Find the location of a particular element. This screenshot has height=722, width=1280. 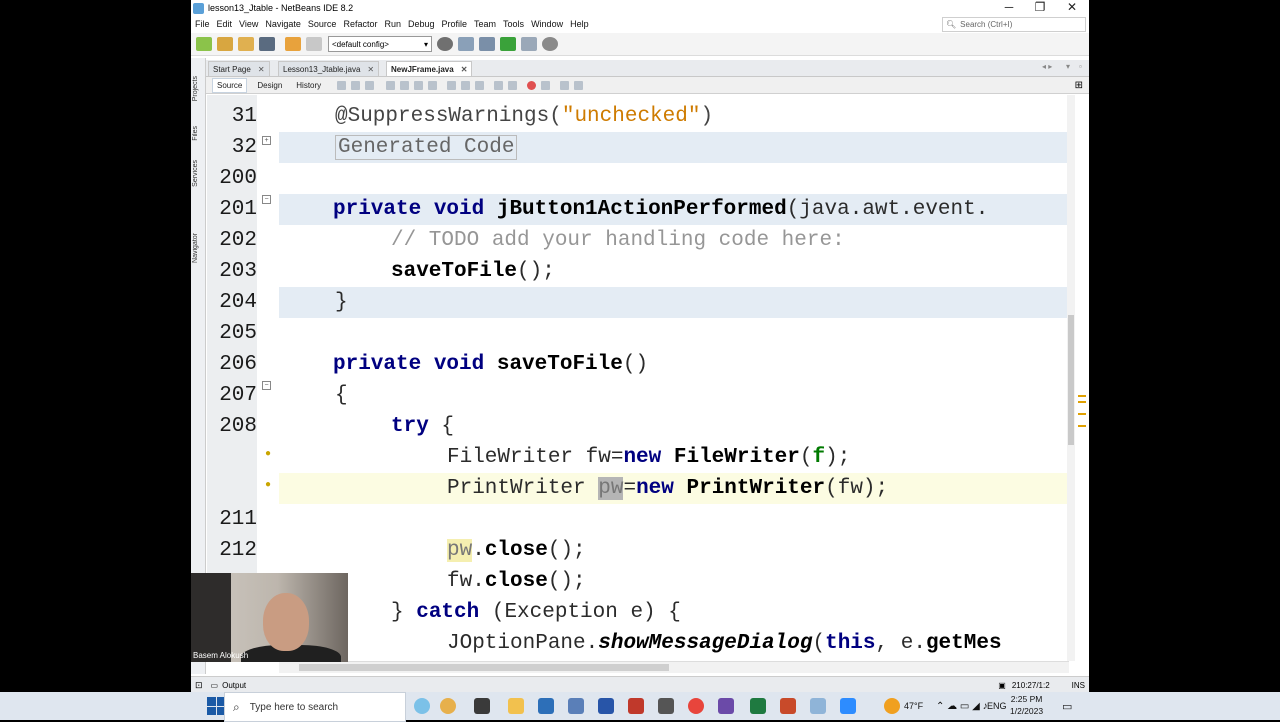

clock: 2:25 PM 1/2/2023 is located at coordinates (1026, 705).